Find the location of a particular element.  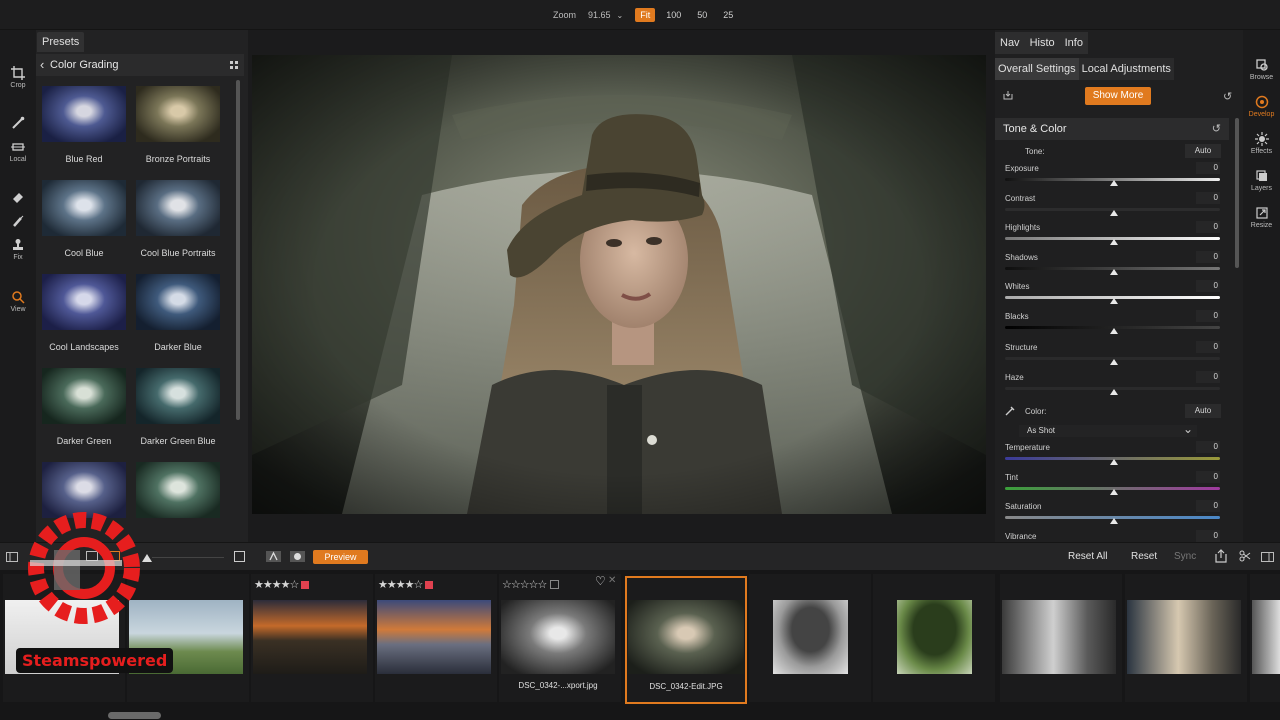

tint-slider: Tint 0 is located at coordinates (1112, 486).